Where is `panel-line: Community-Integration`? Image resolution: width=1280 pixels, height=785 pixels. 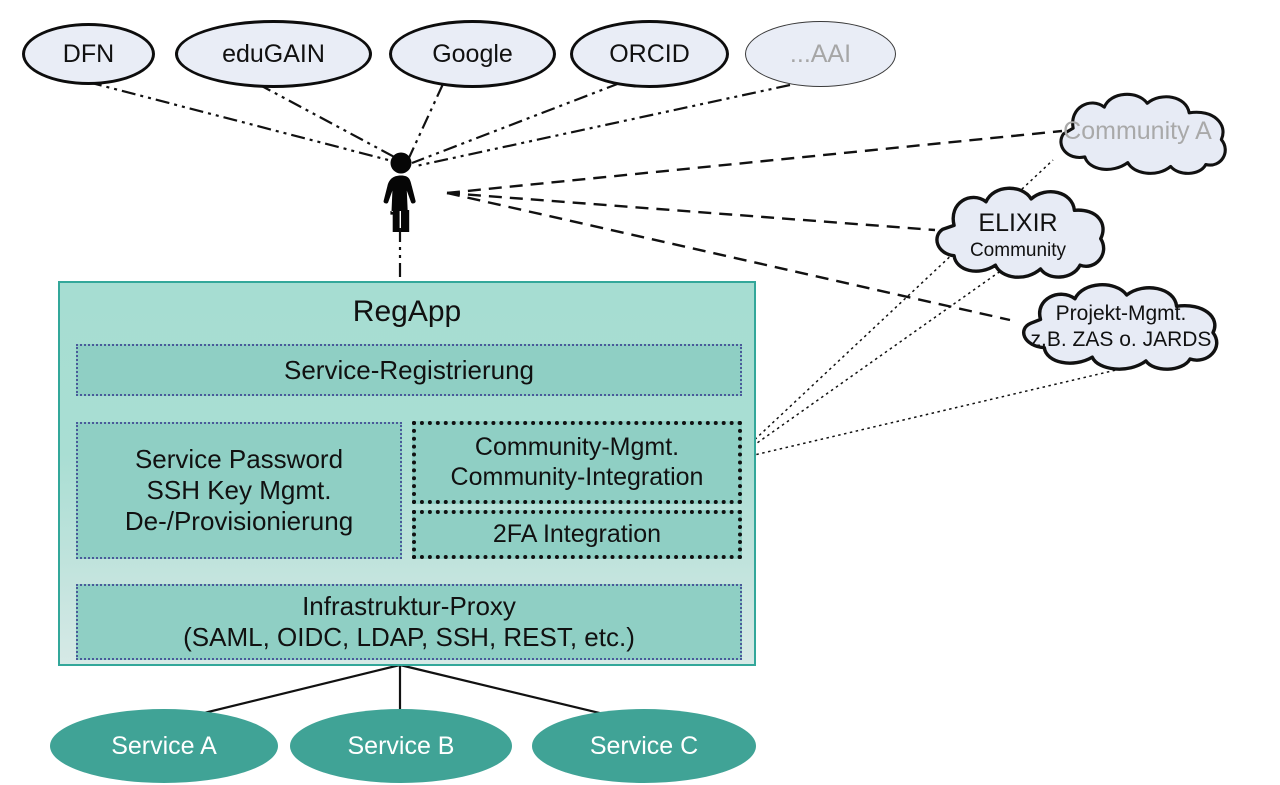 panel-line: Community-Integration is located at coordinates (577, 476).